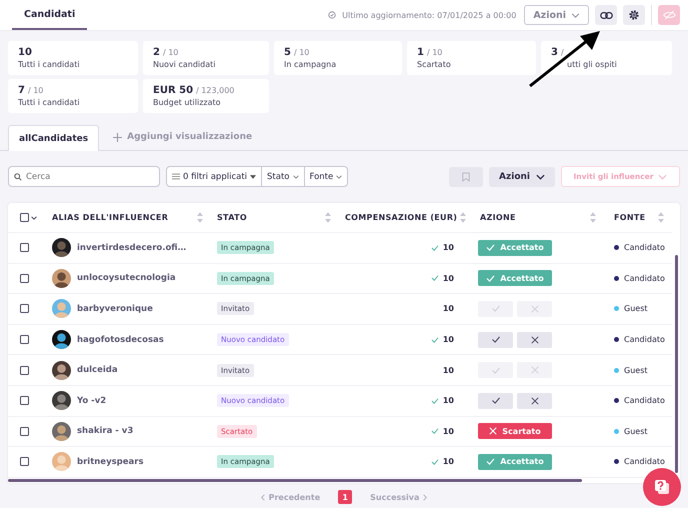 The height and width of the screenshot is (508, 688). What do you see at coordinates (18, 176) in the screenshot?
I see `search-icon` at bounding box center [18, 176].